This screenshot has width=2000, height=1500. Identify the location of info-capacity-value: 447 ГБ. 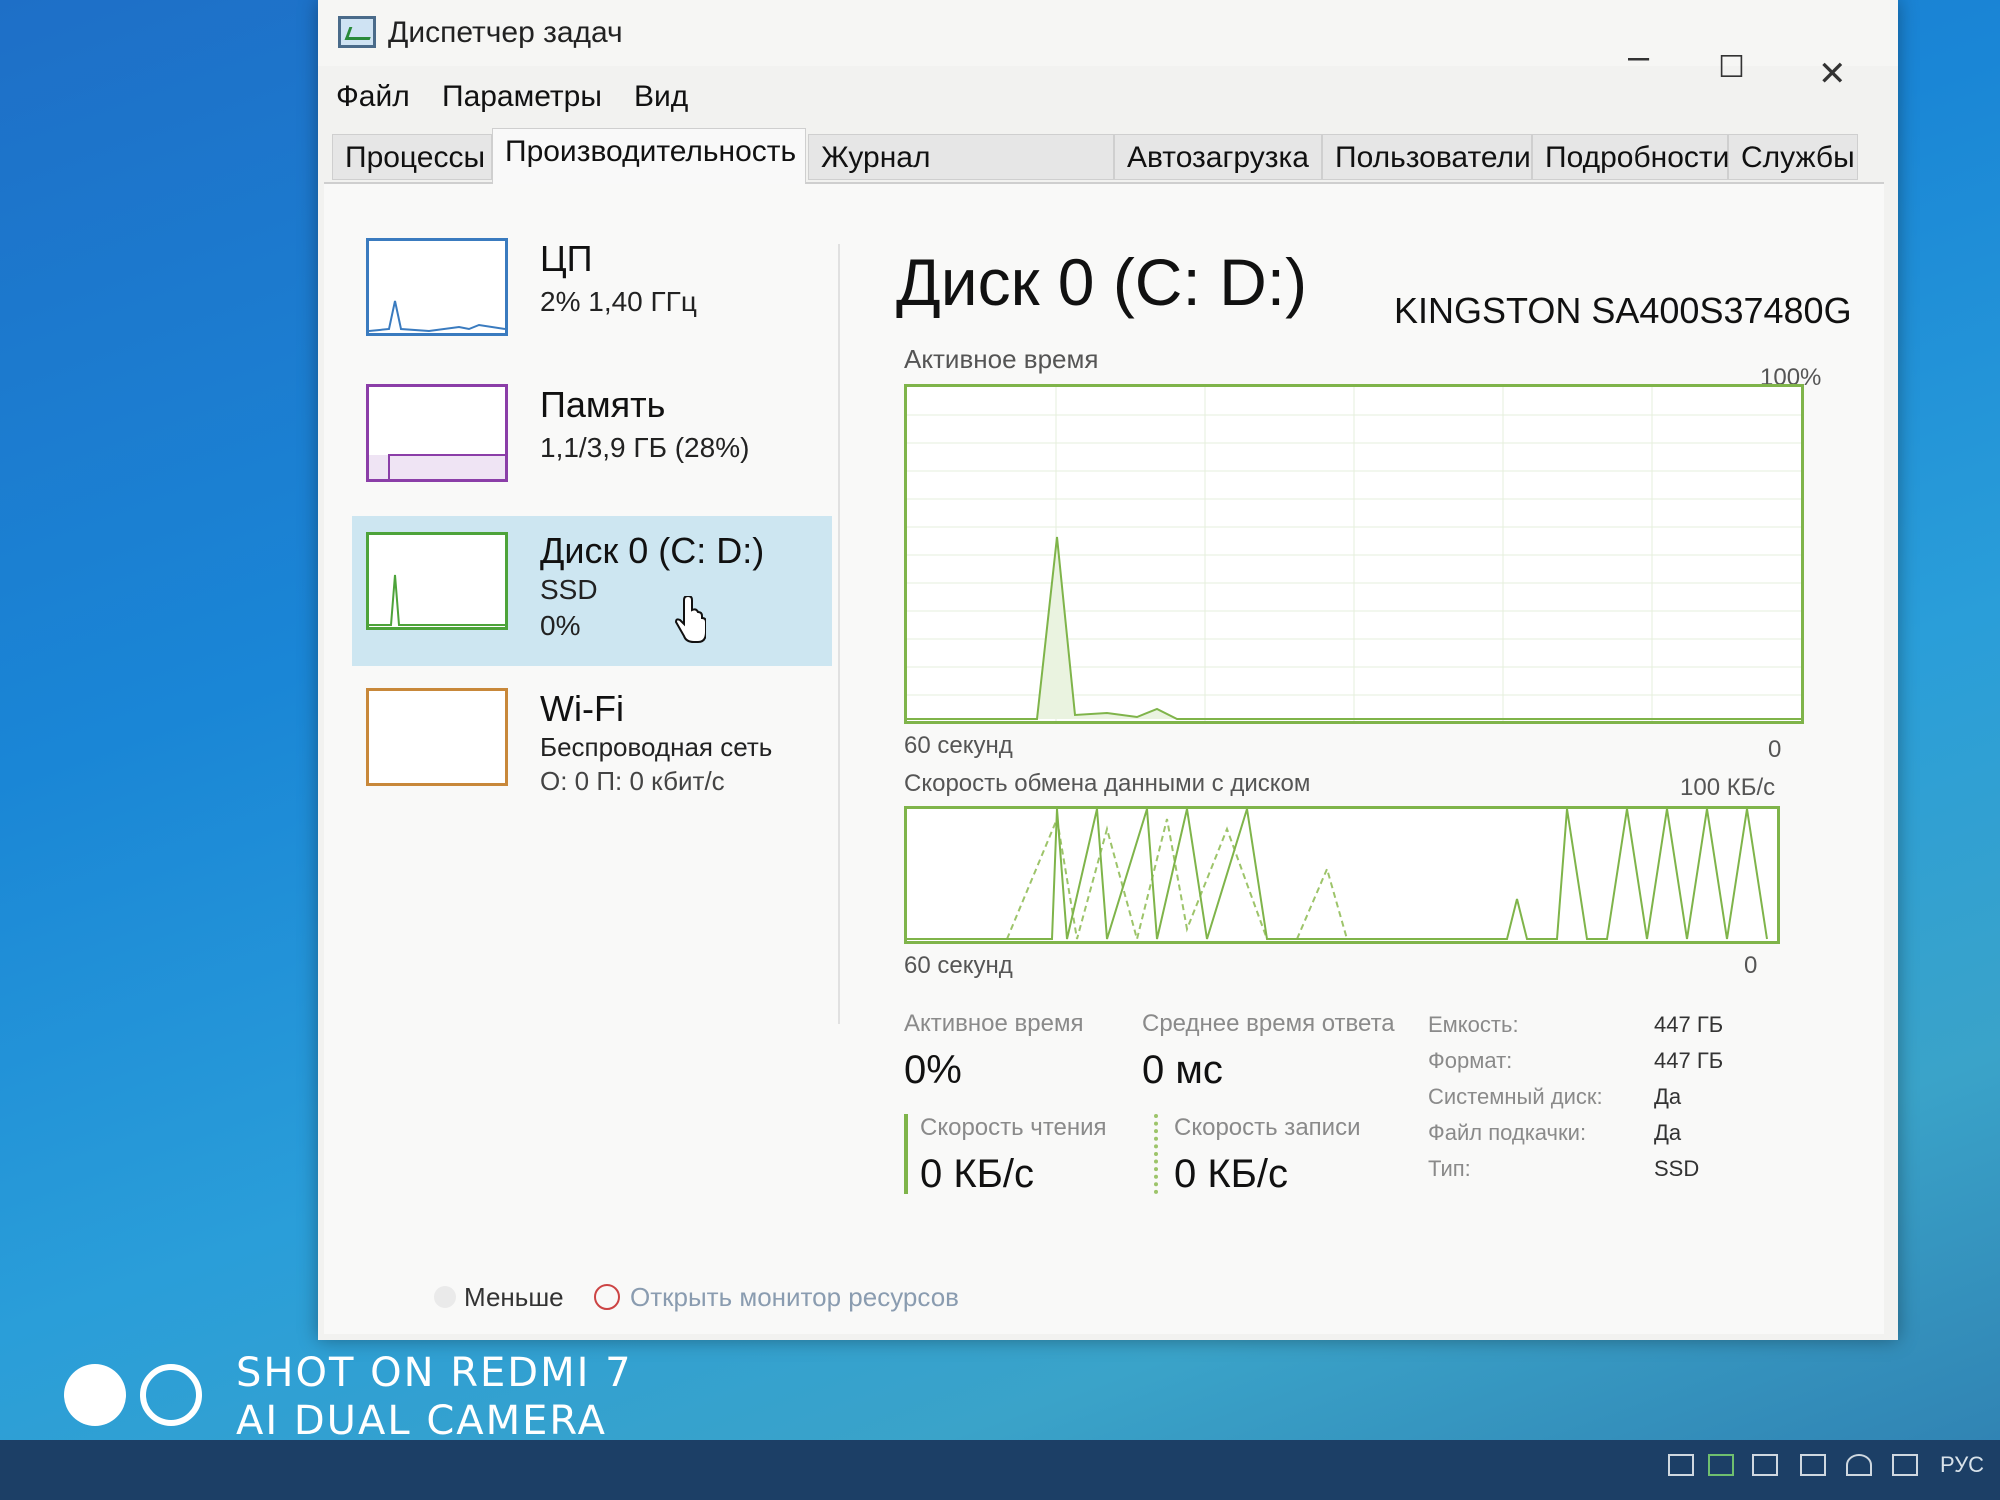
(1689, 1024).